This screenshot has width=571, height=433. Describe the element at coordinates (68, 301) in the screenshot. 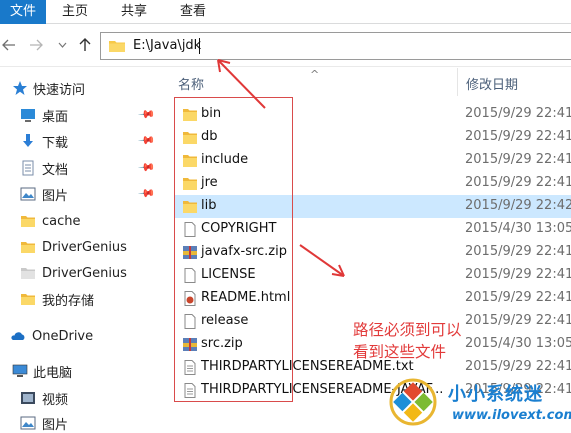

I see `sidebar-item-label: 我的存储` at that location.